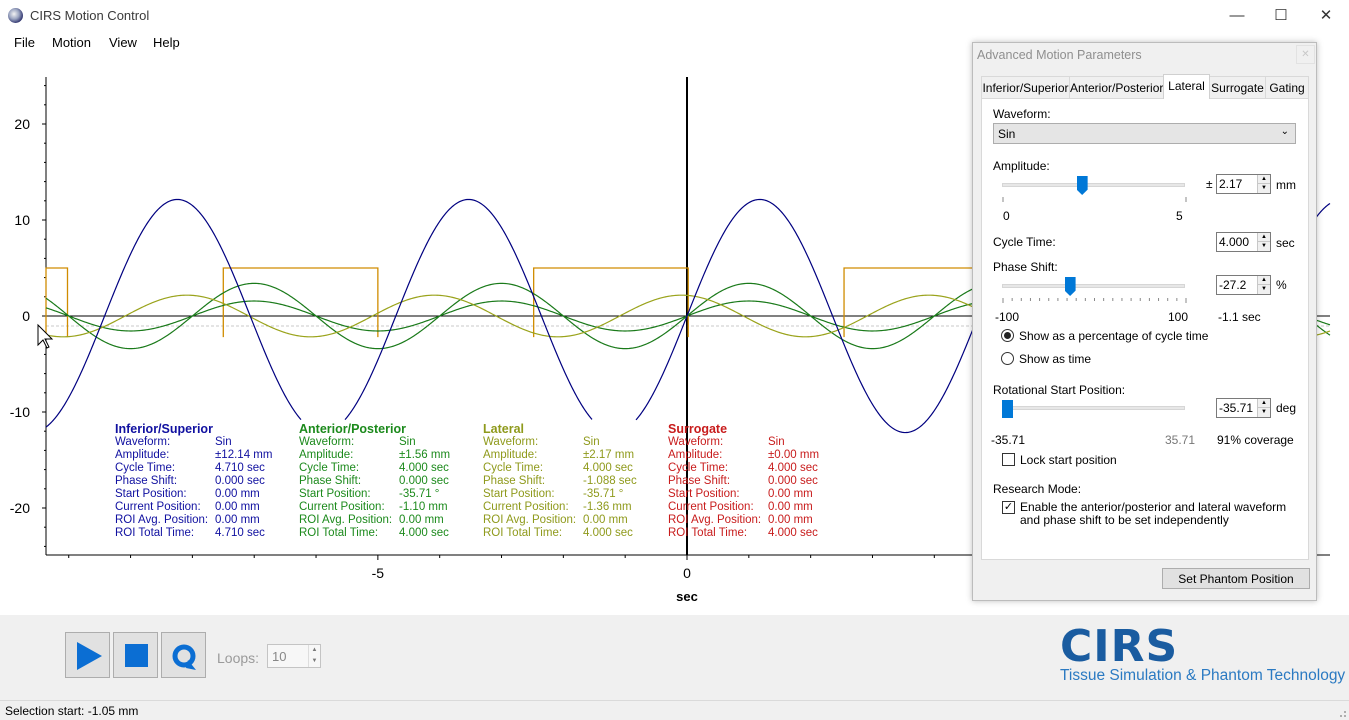 The height and width of the screenshot is (720, 1349). Describe the element at coordinates (237, 494) in the screenshot. I see `info-value: 0.00 mm` at that location.